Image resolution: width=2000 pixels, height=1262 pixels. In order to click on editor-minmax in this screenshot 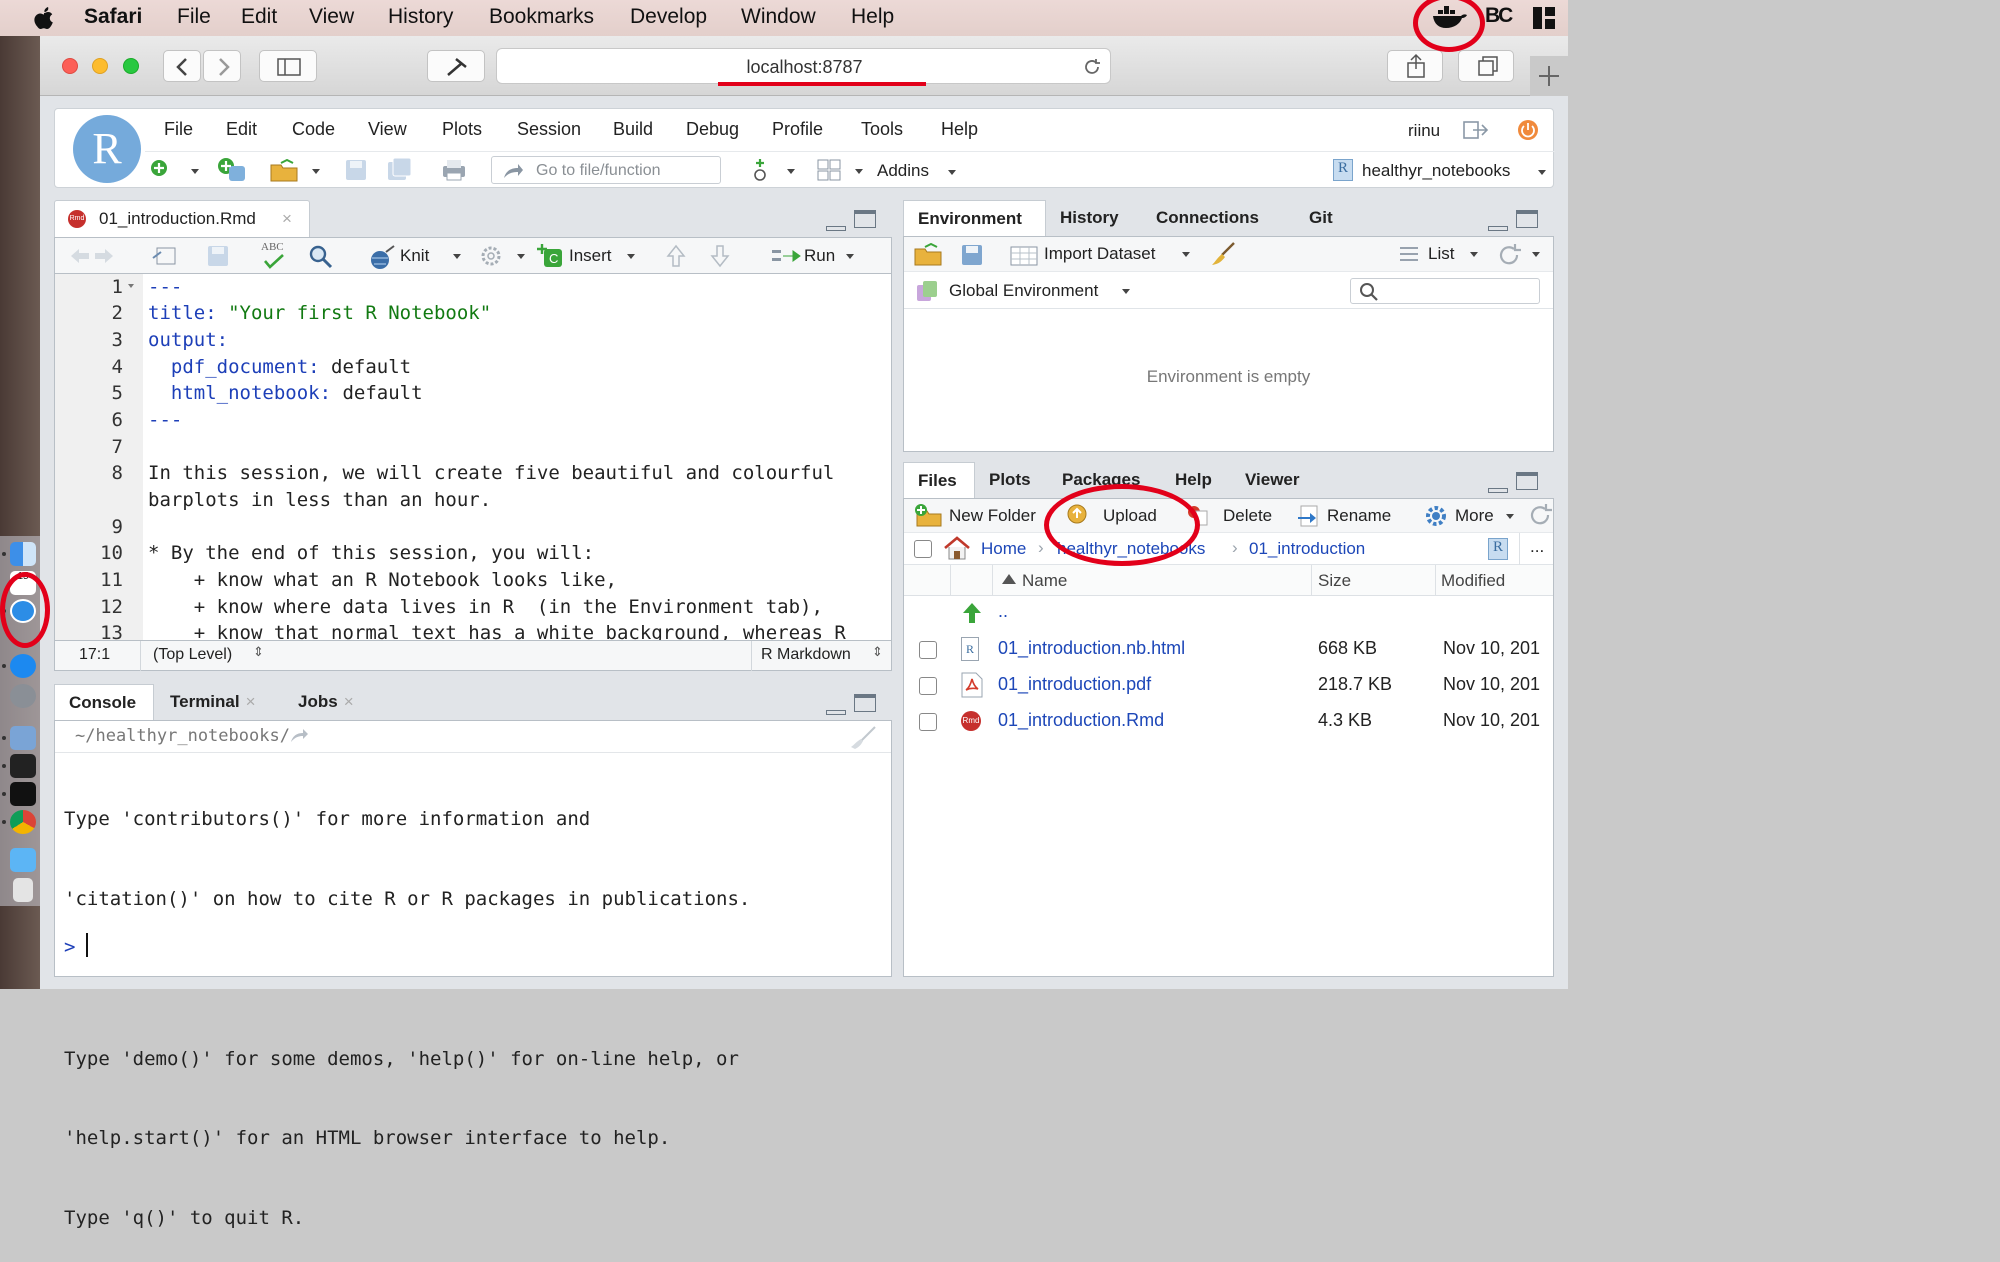, I will do `click(856, 221)`.